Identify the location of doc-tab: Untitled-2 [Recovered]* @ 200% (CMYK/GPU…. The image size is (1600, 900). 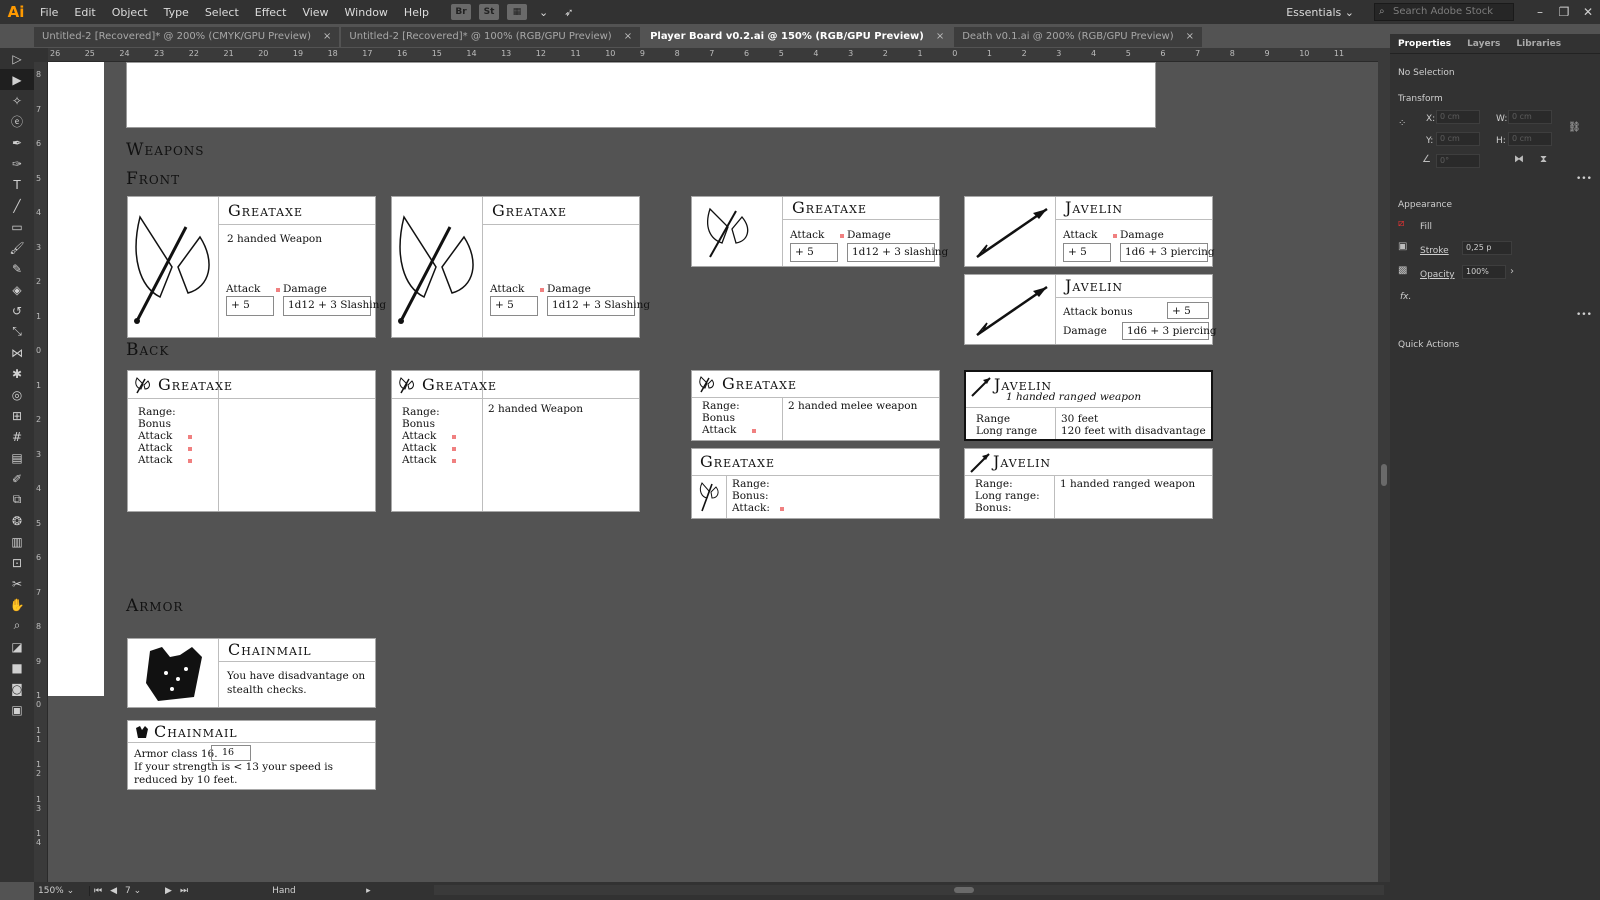
(187, 37).